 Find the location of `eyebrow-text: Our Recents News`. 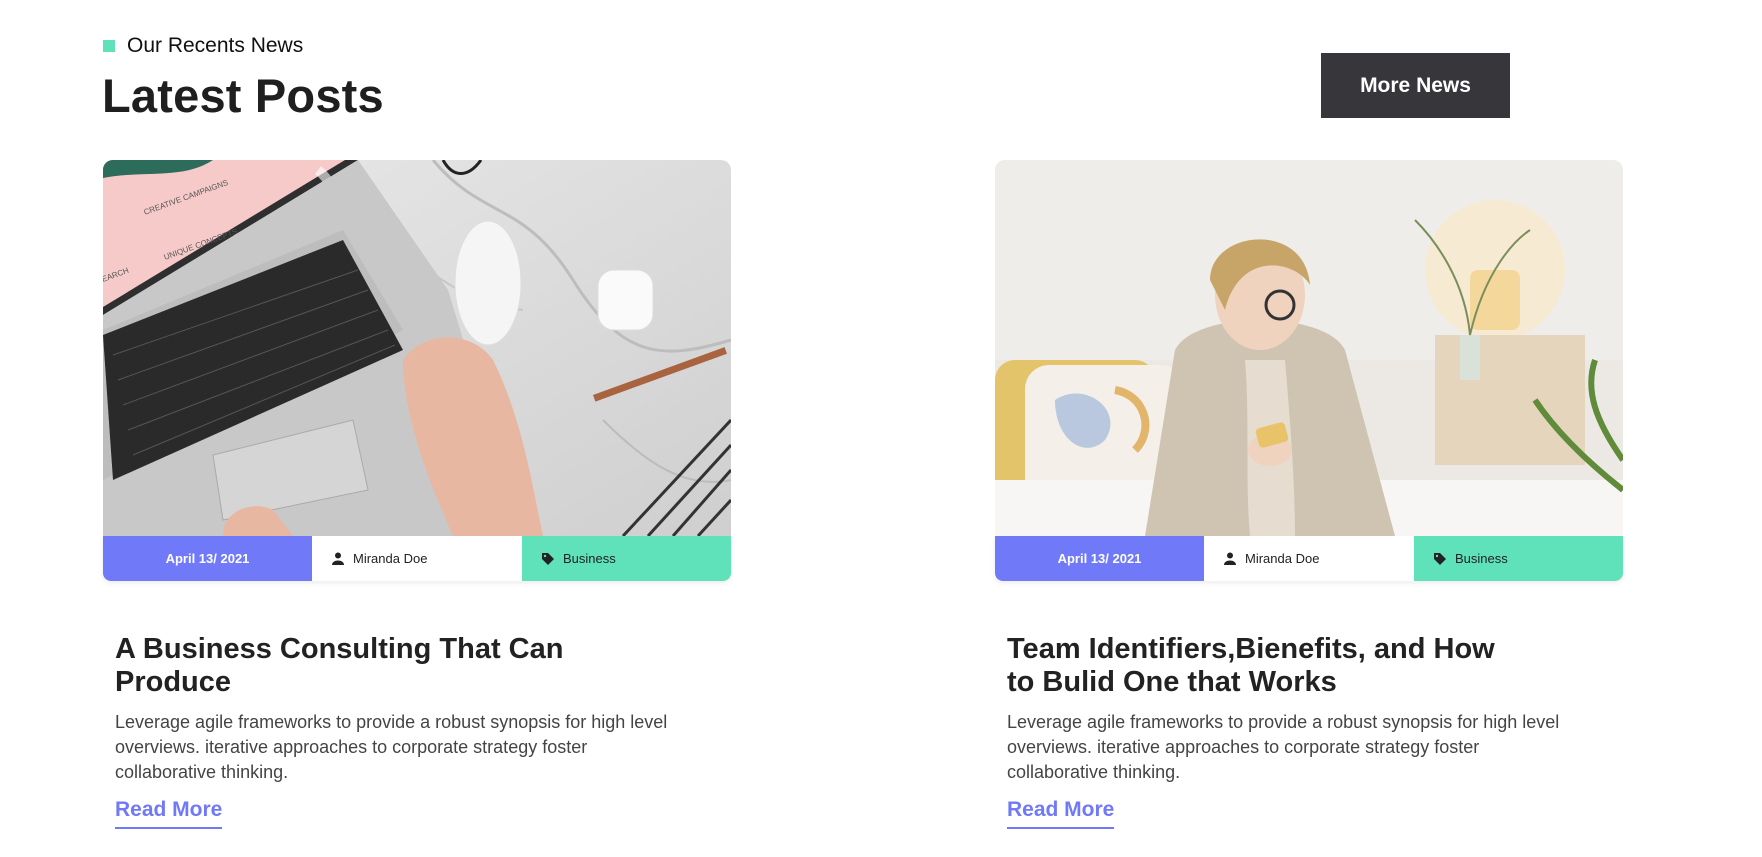

eyebrow-text: Our Recents News is located at coordinates (215, 45).